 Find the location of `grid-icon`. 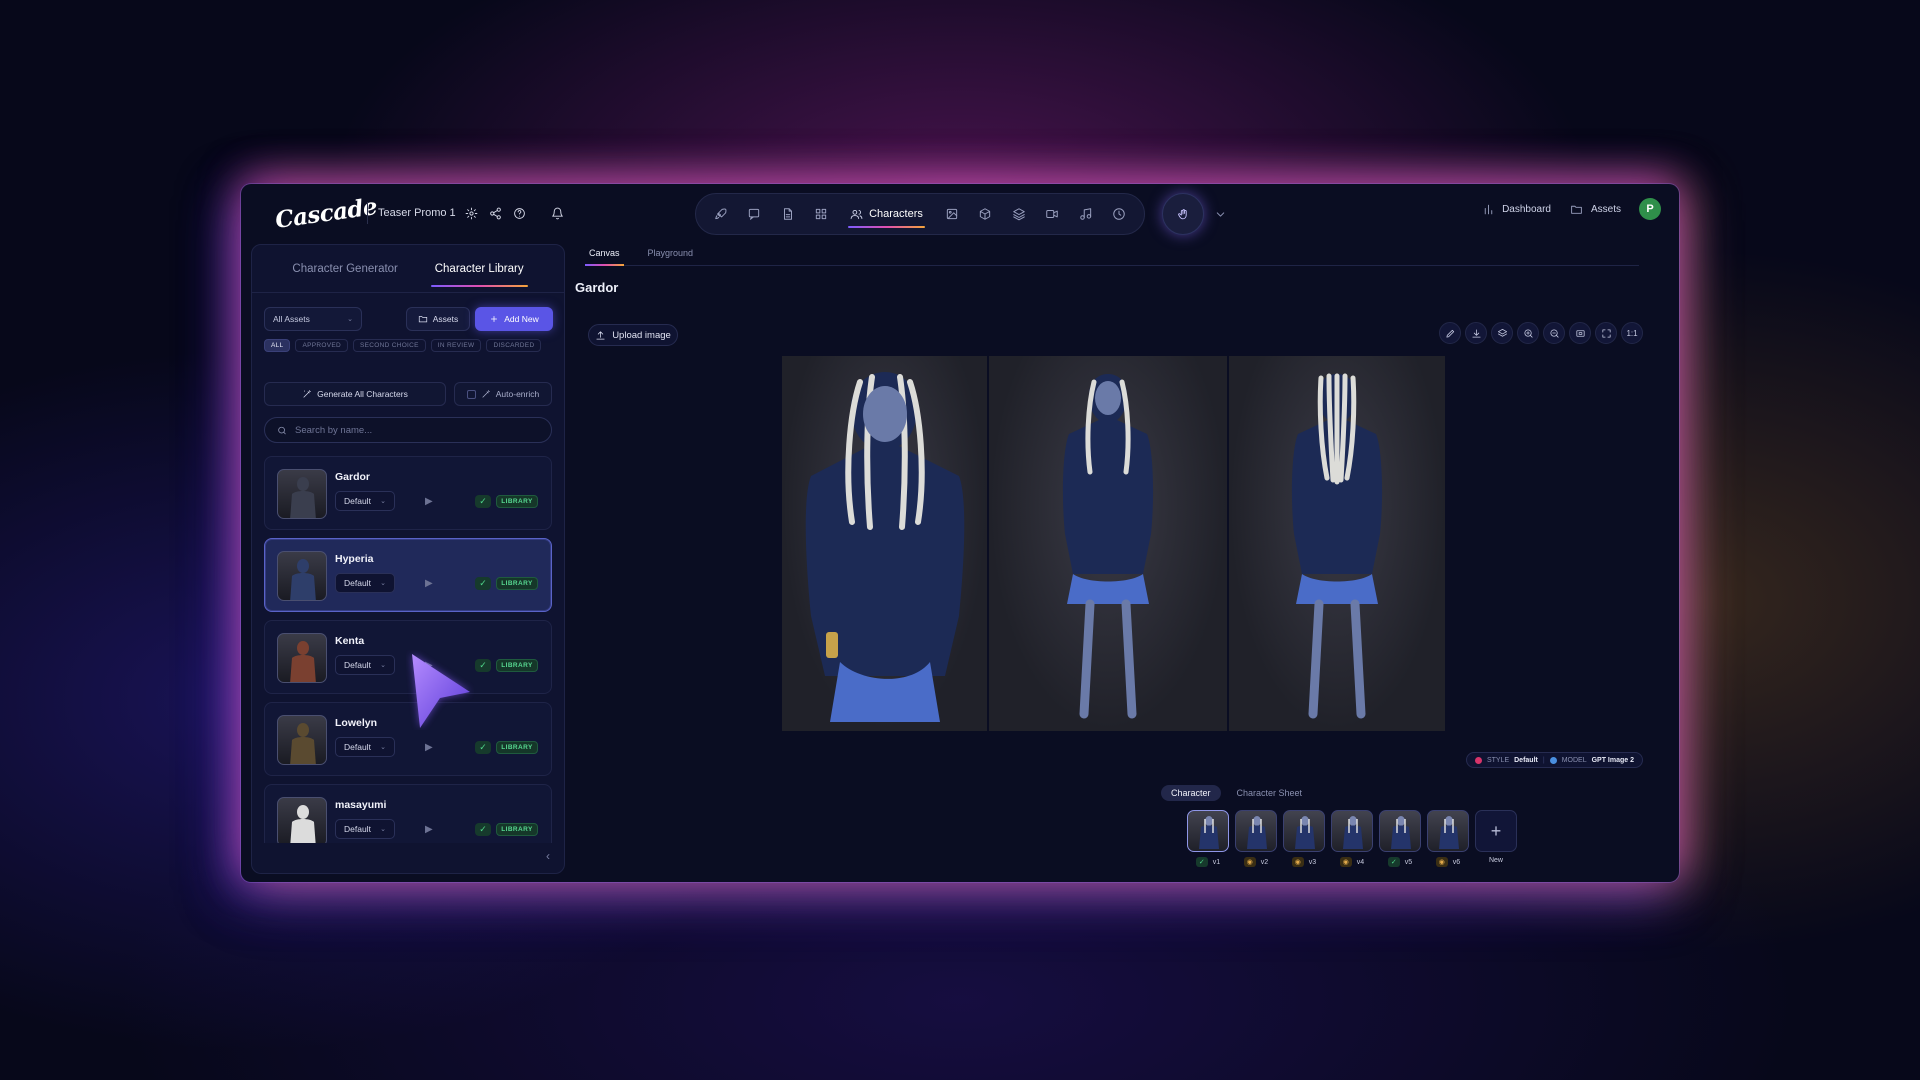

grid-icon is located at coordinates (822, 214).